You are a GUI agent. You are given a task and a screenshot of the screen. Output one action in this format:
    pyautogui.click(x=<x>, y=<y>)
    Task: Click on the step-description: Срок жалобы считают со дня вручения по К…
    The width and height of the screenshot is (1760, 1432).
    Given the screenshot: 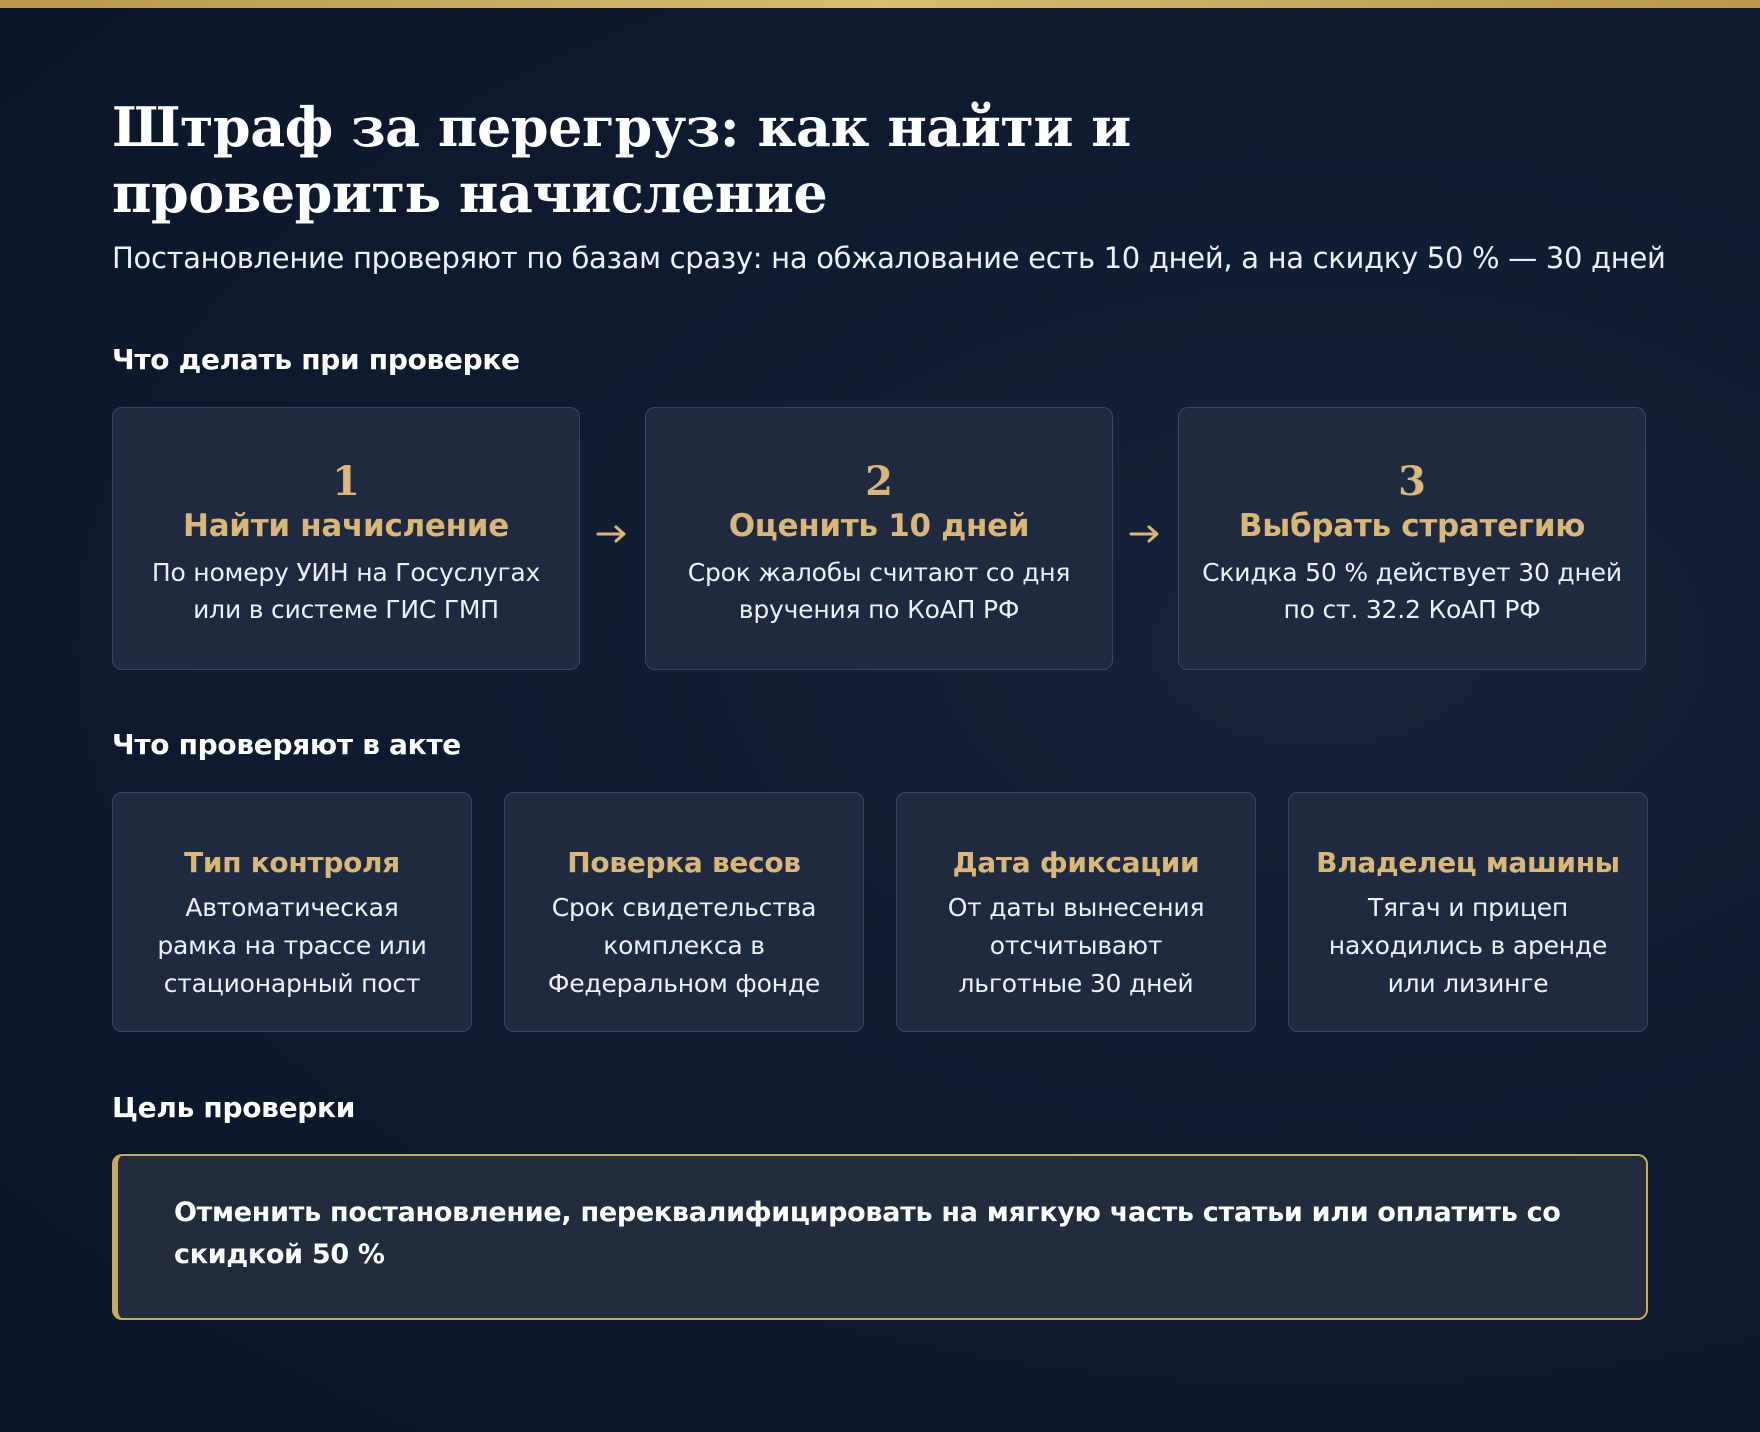 What is the action you would take?
    pyautogui.click(x=879, y=591)
    